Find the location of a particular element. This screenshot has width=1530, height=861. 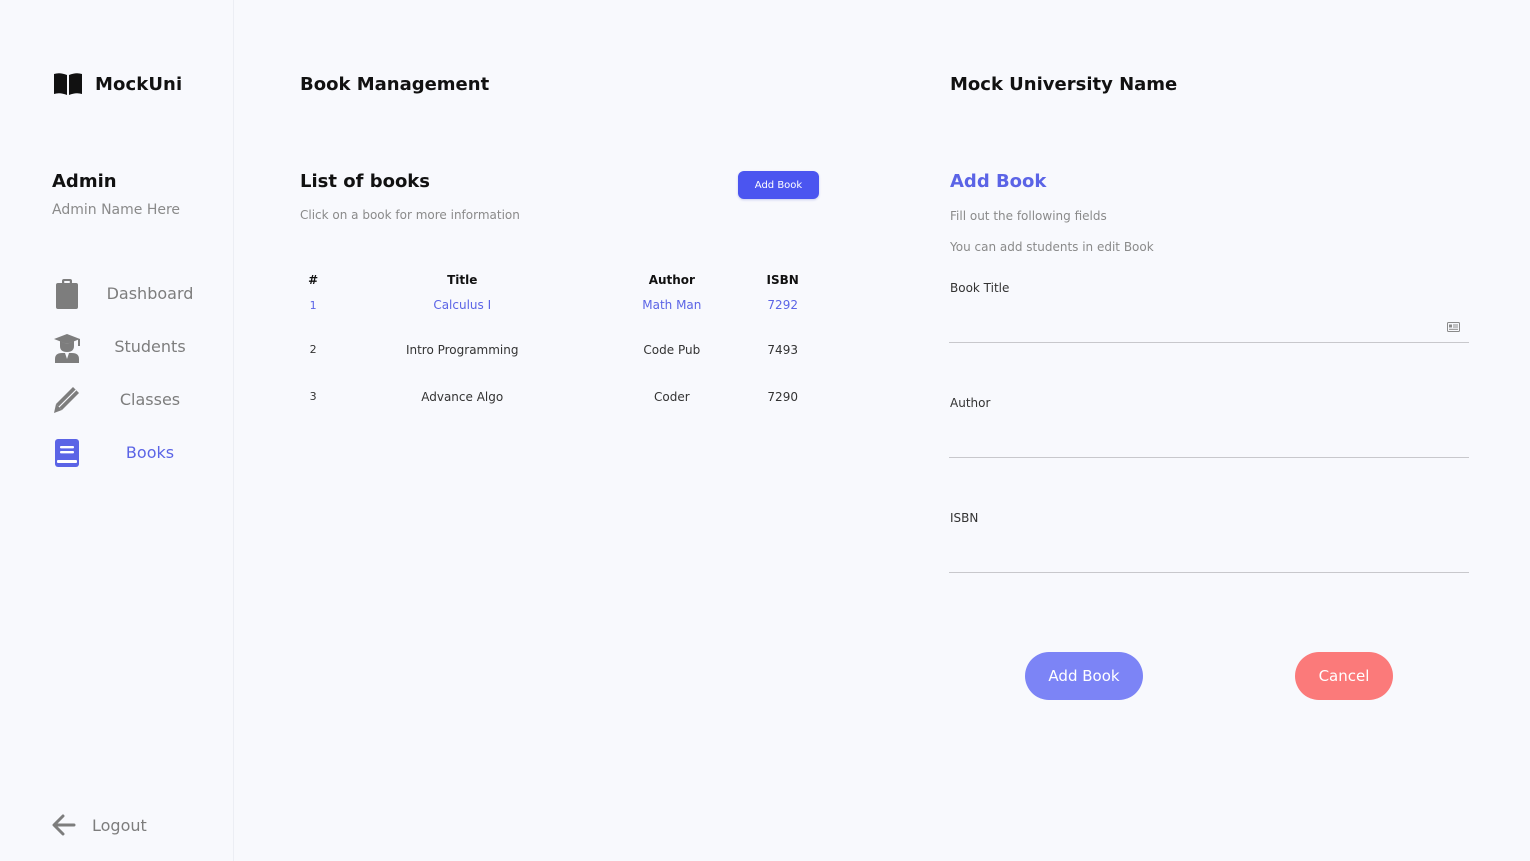

sidebar-item-students: Students is located at coordinates (140, 354).